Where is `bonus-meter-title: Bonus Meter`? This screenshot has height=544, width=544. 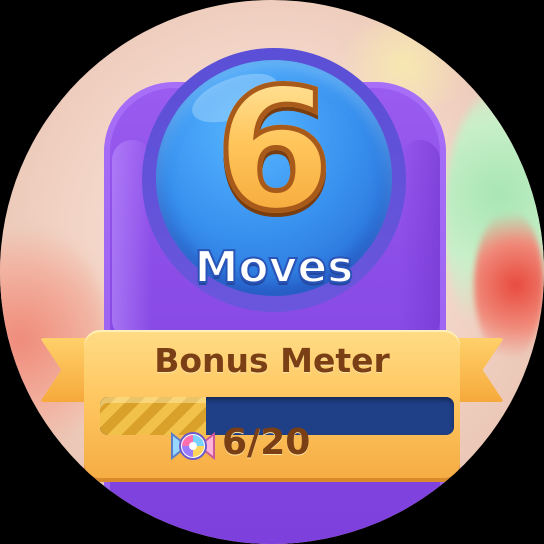
bonus-meter-title: Bonus Meter is located at coordinates (272, 360).